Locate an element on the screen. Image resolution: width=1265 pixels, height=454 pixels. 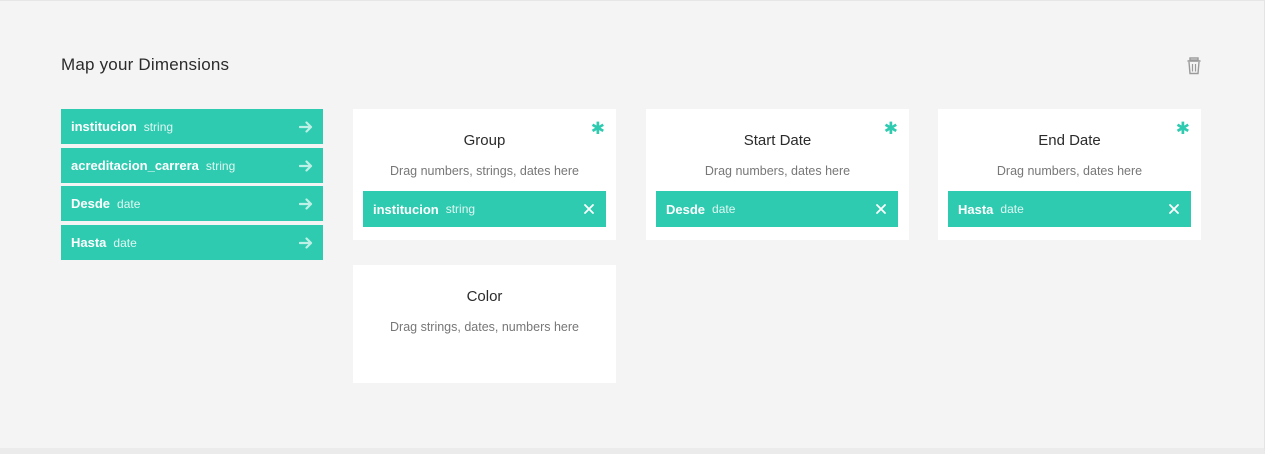
assigned-dimension-chip: Desde date is located at coordinates (777, 209).